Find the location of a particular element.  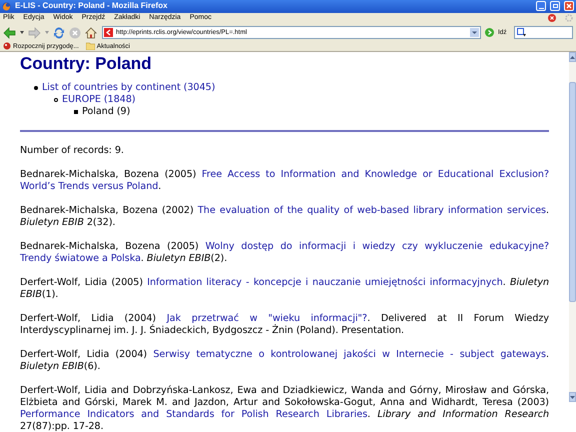

citation: Derfert-Wolf, Lidia (2004) Serwisy tematyczne o kontrolowanej jakości w Internecie - subject gateways. Biuletyn EBIB(6). is located at coordinates (284, 361).